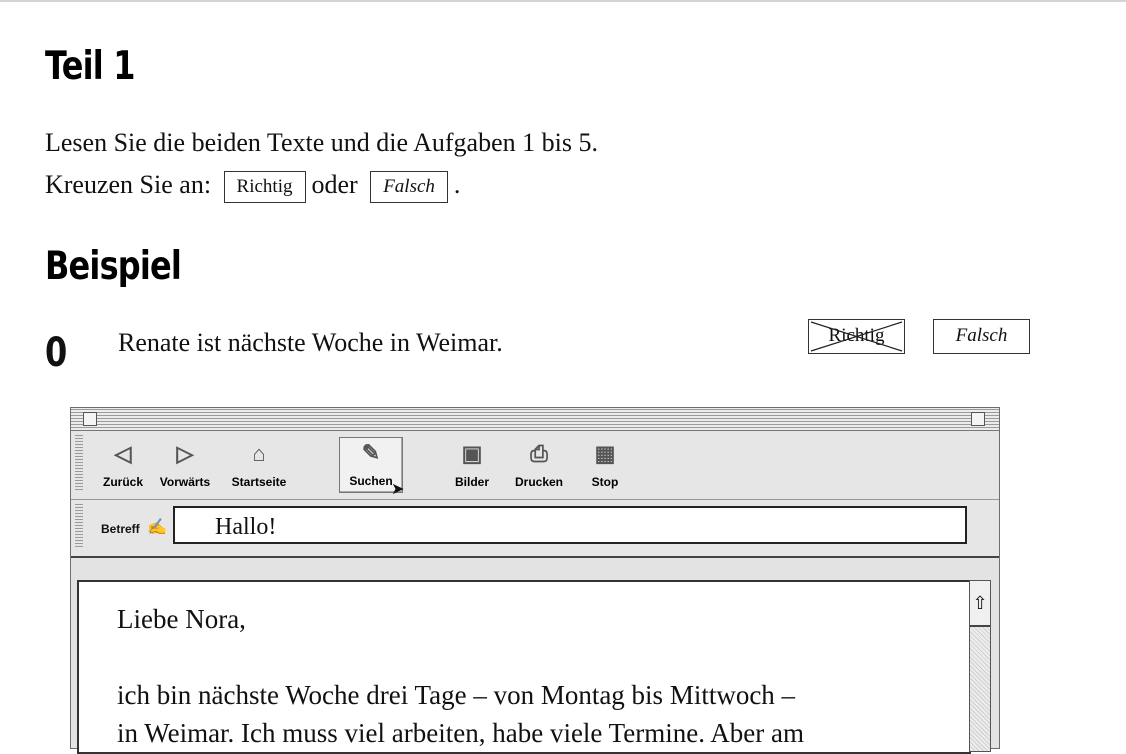  I want to click on images-button: ▣ Bilder, so click(472, 465).